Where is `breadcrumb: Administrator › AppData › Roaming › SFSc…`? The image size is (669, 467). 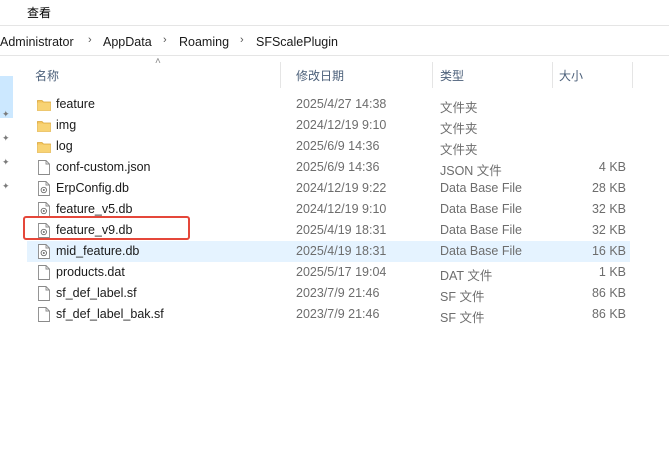
breadcrumb: Administrator › AppData › Roaming › SFSc… is located at coordinates (334, 42).